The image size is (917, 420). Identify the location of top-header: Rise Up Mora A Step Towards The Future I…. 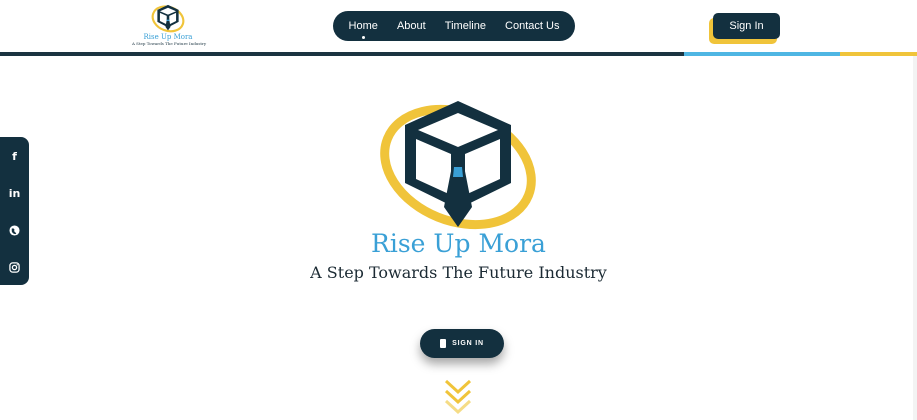
(458, 28).